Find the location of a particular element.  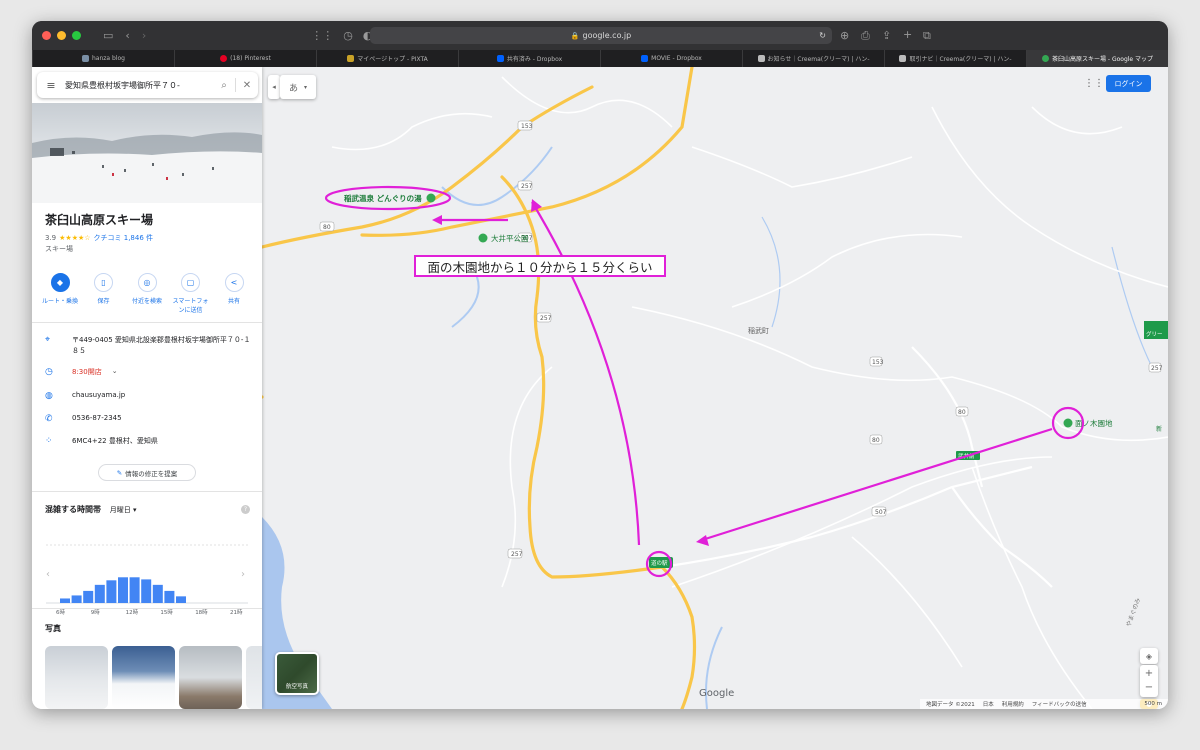

website-link: chausuyama.jp is located at coordinates (98, 396).